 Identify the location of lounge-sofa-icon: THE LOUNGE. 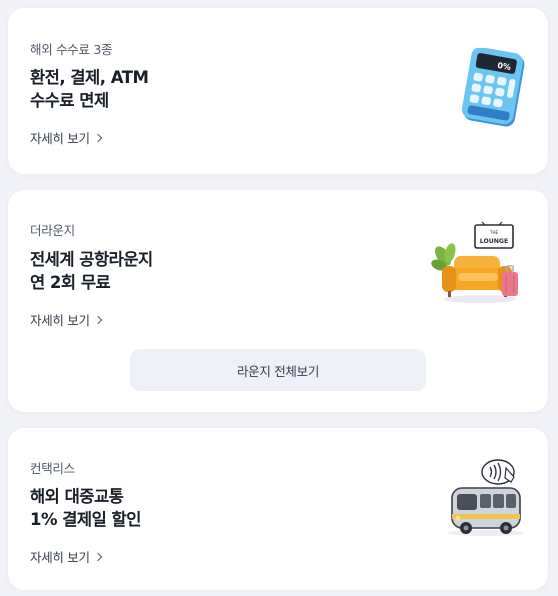
(474, 262).